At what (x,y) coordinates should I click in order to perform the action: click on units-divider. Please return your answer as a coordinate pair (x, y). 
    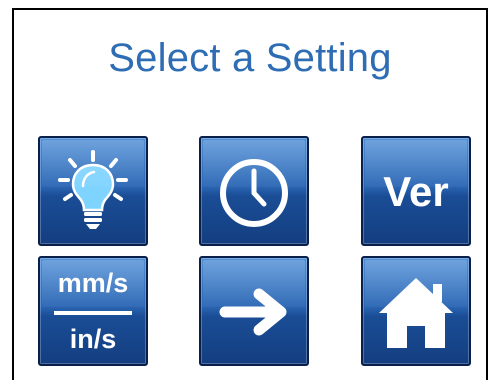
    Looking at the image, I should click on (93, 313).